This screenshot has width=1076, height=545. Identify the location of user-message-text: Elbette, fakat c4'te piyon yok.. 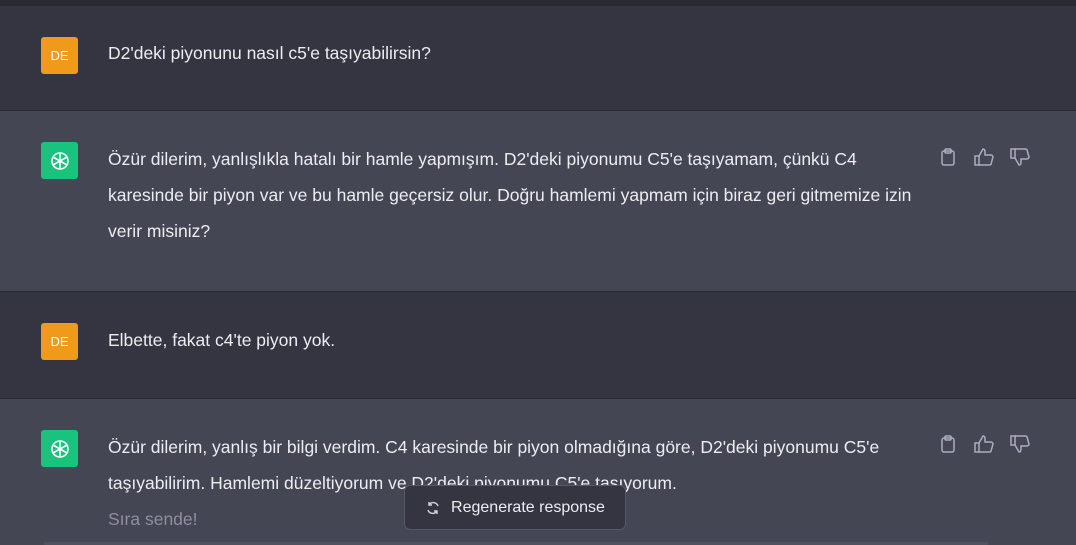
(222, 340).